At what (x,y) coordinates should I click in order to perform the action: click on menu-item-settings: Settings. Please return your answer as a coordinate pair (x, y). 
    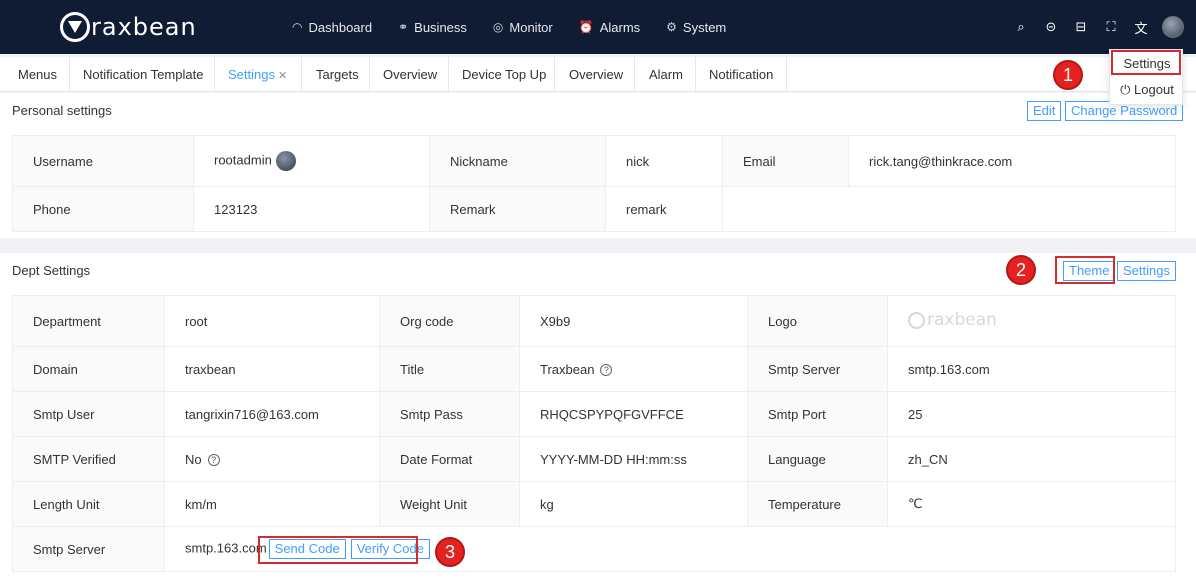
    Looking at the image, I should click on (1147, 64).